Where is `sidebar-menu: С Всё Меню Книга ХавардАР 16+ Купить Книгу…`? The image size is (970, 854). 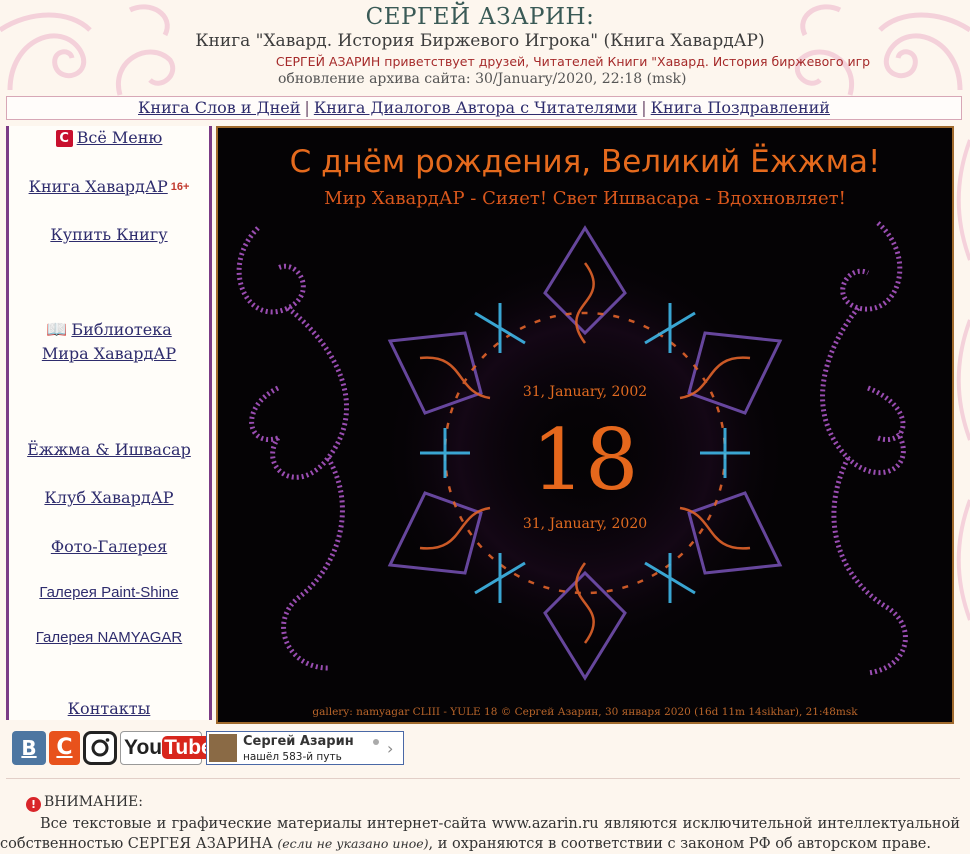 sidebar-menu: С Всё Меню Книга ХавардАР 16+ Купить Книгу… is located at coordinates (109, 423).